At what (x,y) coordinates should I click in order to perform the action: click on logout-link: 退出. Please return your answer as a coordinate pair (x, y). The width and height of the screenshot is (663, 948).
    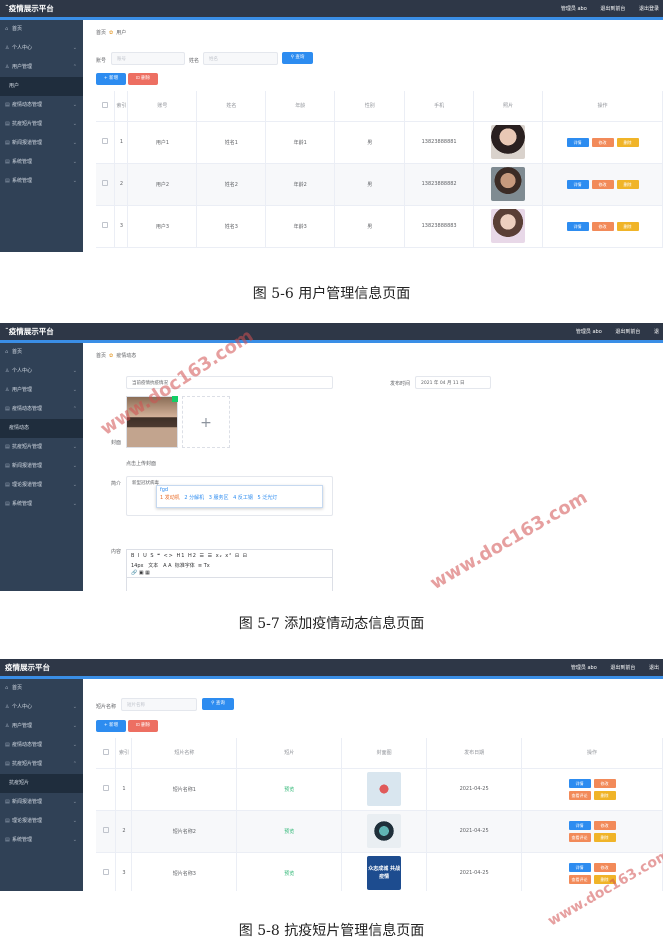
    Looking at the image, I should click on (654, 668).